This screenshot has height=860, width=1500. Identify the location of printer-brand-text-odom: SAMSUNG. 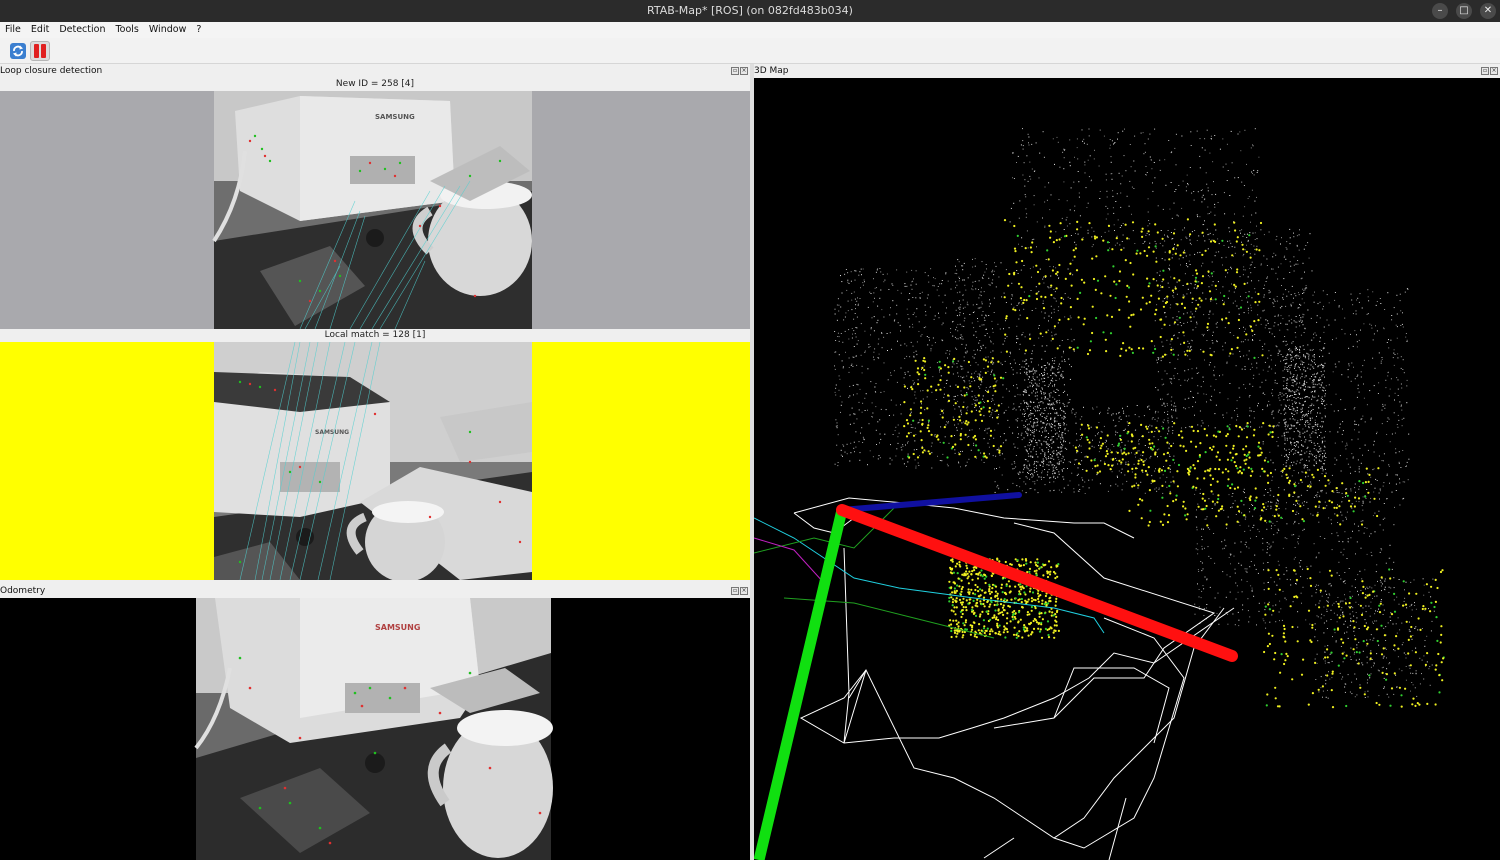
(397, 627).